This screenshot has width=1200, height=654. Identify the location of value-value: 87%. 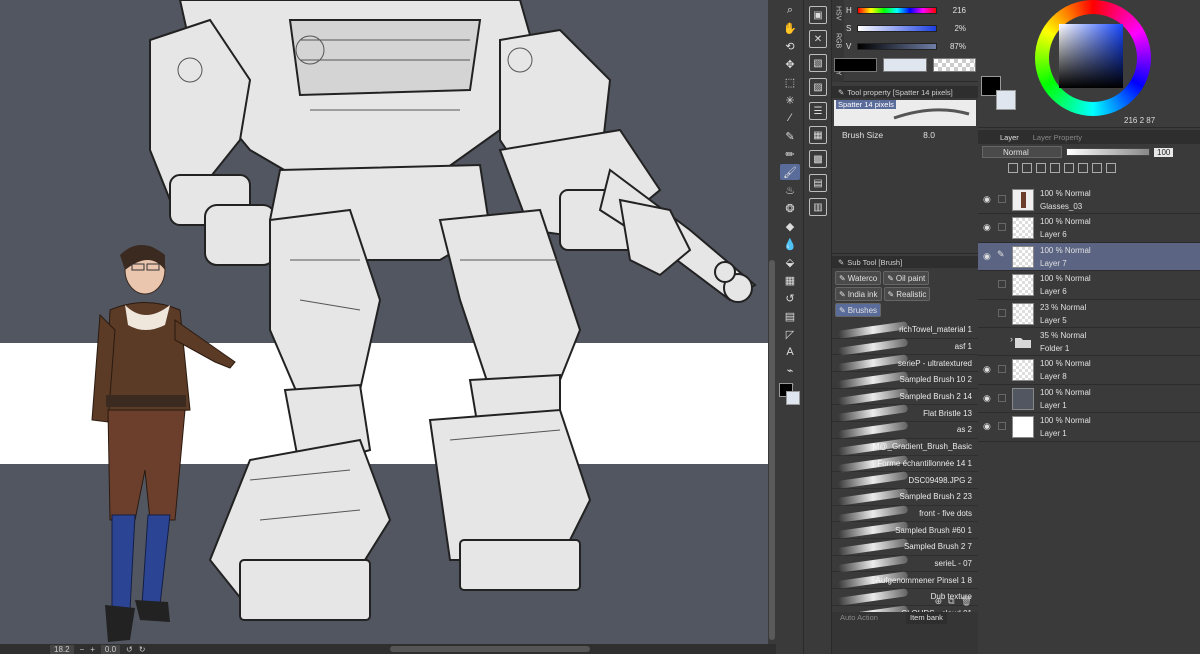
(953, 46).